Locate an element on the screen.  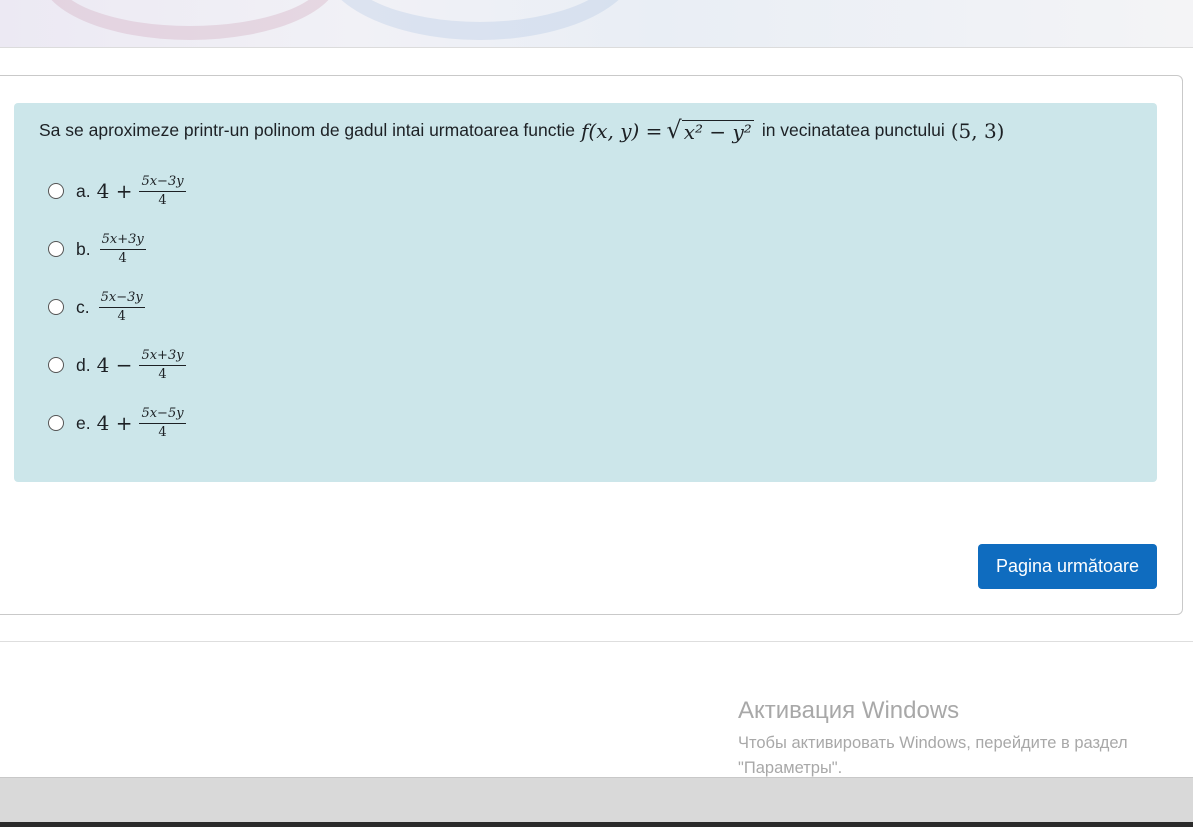
sqrt-expression: √ x² − y² is located at coordinates (710, 130).